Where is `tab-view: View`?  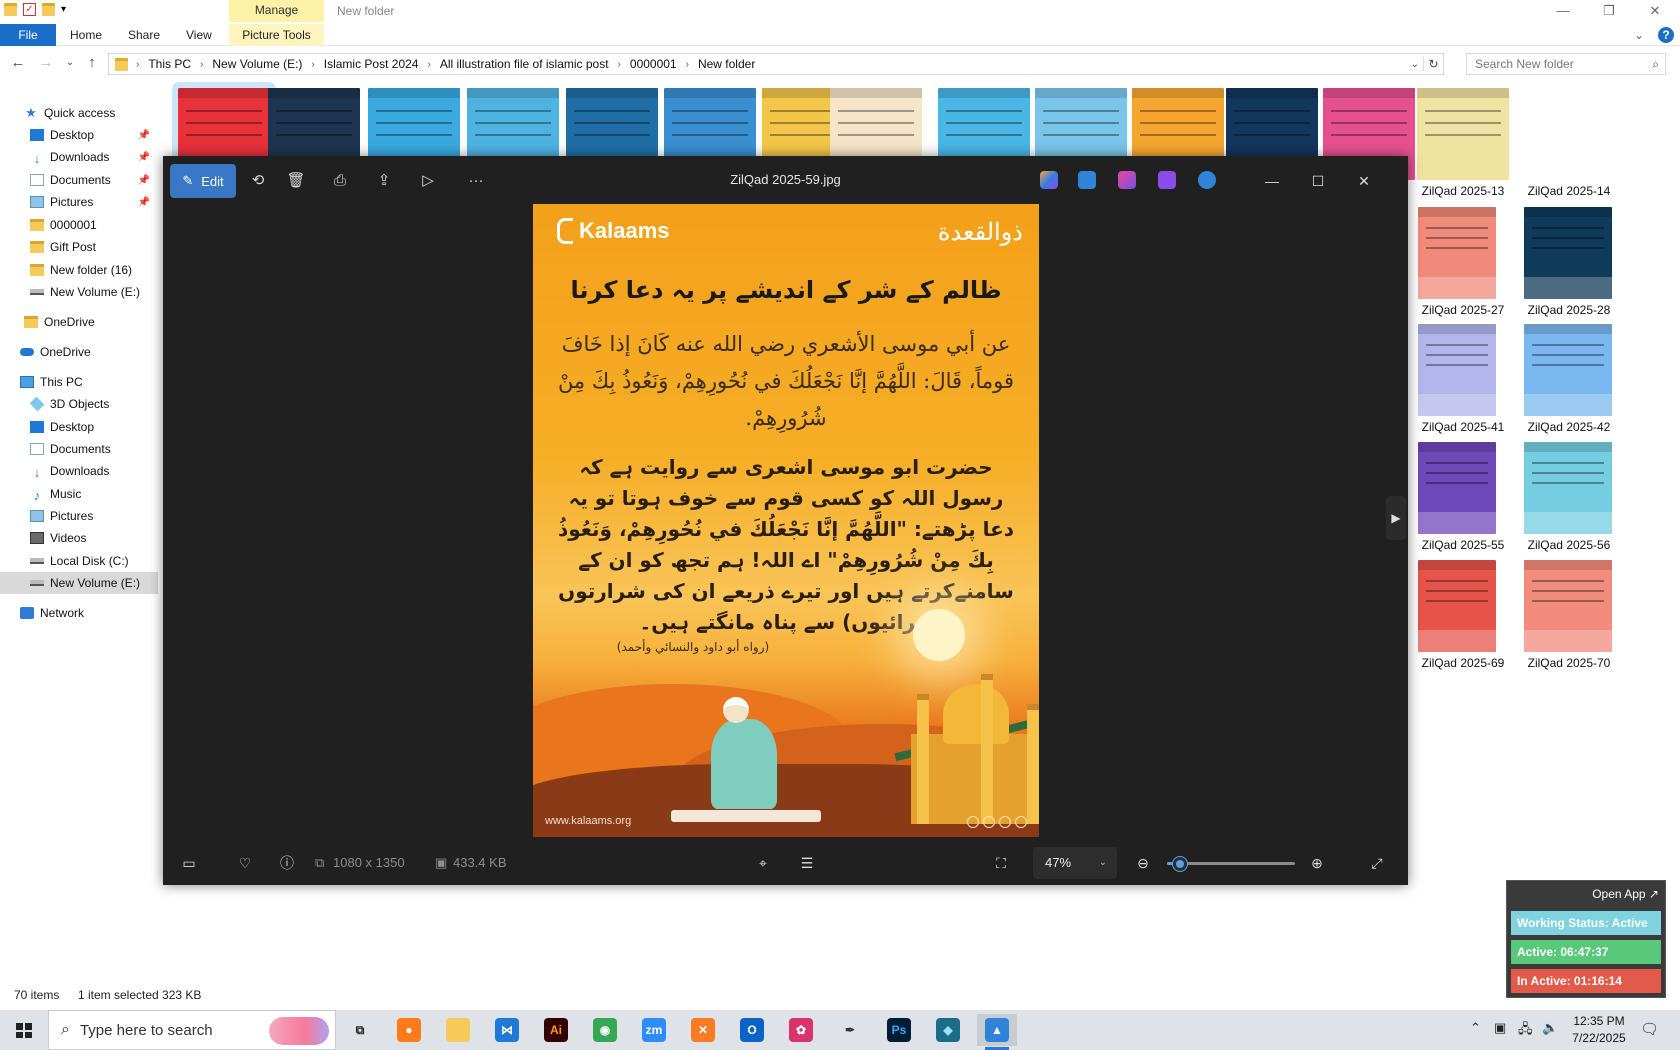
tab-view: View is located at coordinates (199, 35).